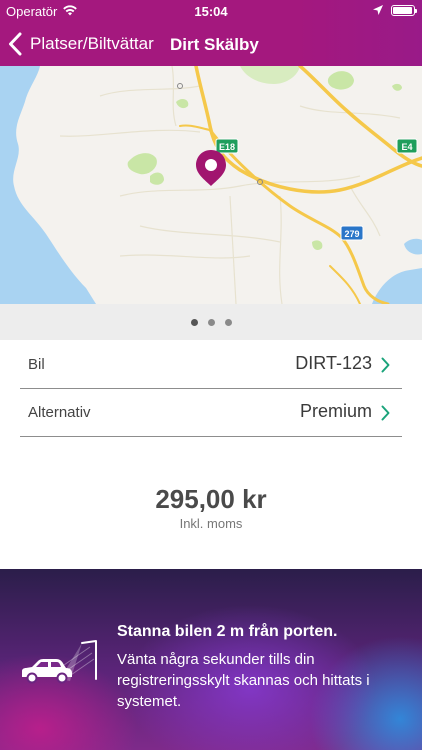  What do you see at coordinates (378, 10) in the screenshot?
I see `location-arrow-icon` at bounding box center [378, 10].